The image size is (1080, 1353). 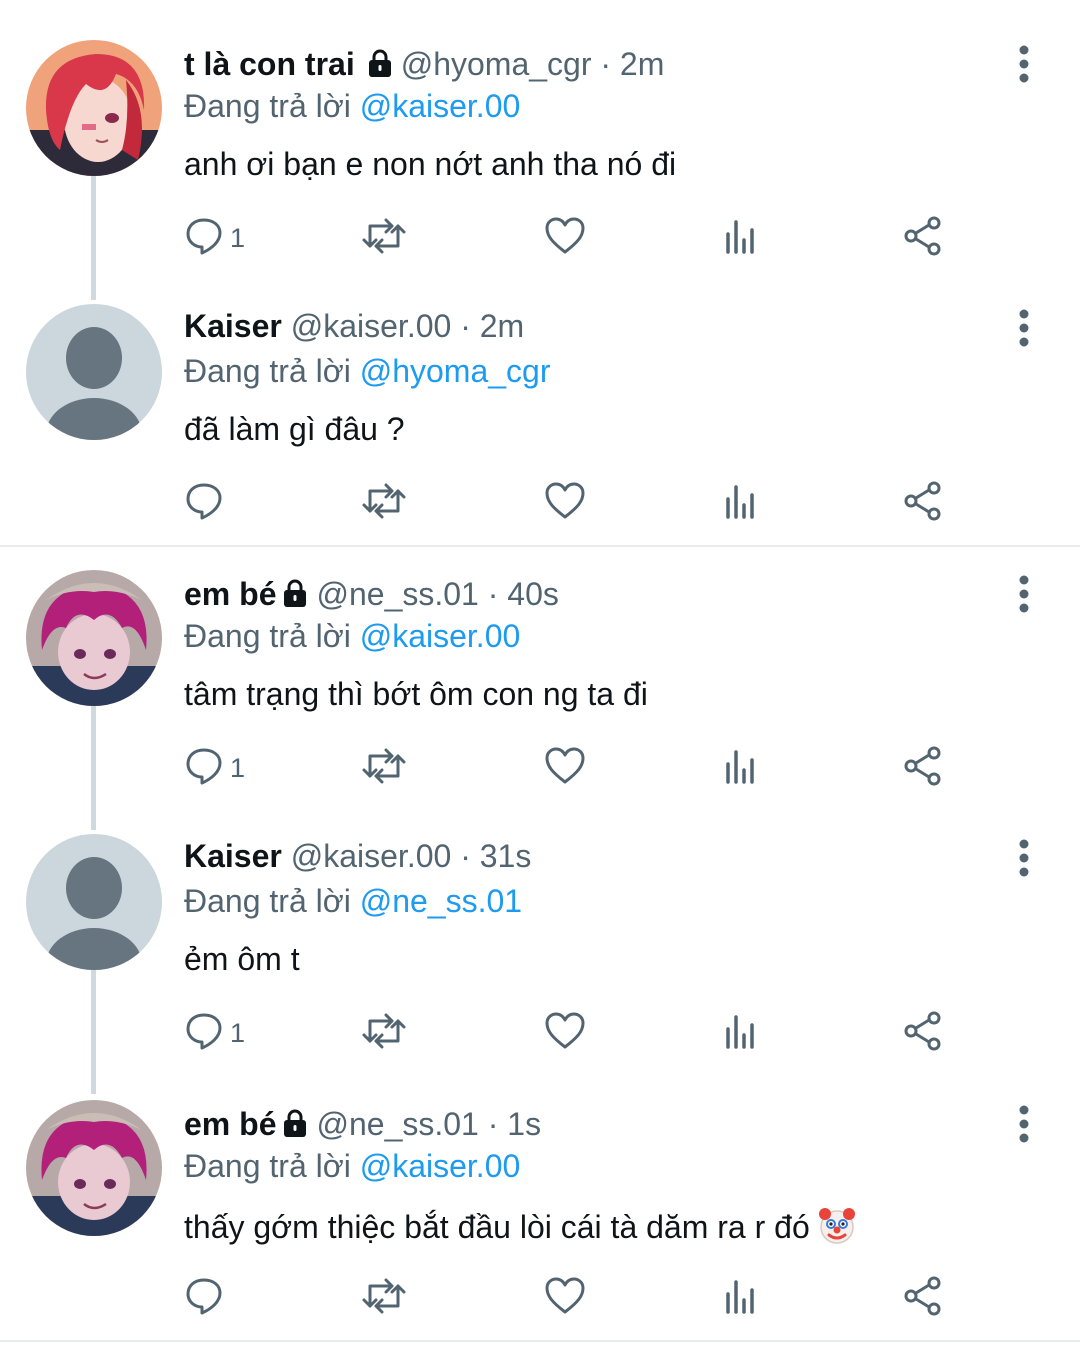 What do you see at coordinates (540, 1341) in the screenshot?
I see `bottom-divider` at bounding box center [540, 1341].